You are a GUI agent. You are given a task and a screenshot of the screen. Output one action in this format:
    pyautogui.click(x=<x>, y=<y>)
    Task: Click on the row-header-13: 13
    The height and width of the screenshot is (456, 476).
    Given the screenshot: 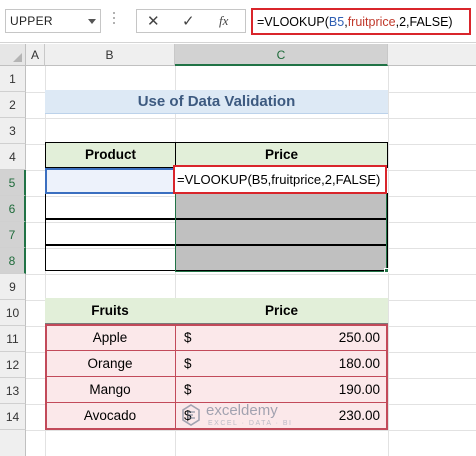 What is the action you would take?
    pyautogui.click(x=13, y=391)
    